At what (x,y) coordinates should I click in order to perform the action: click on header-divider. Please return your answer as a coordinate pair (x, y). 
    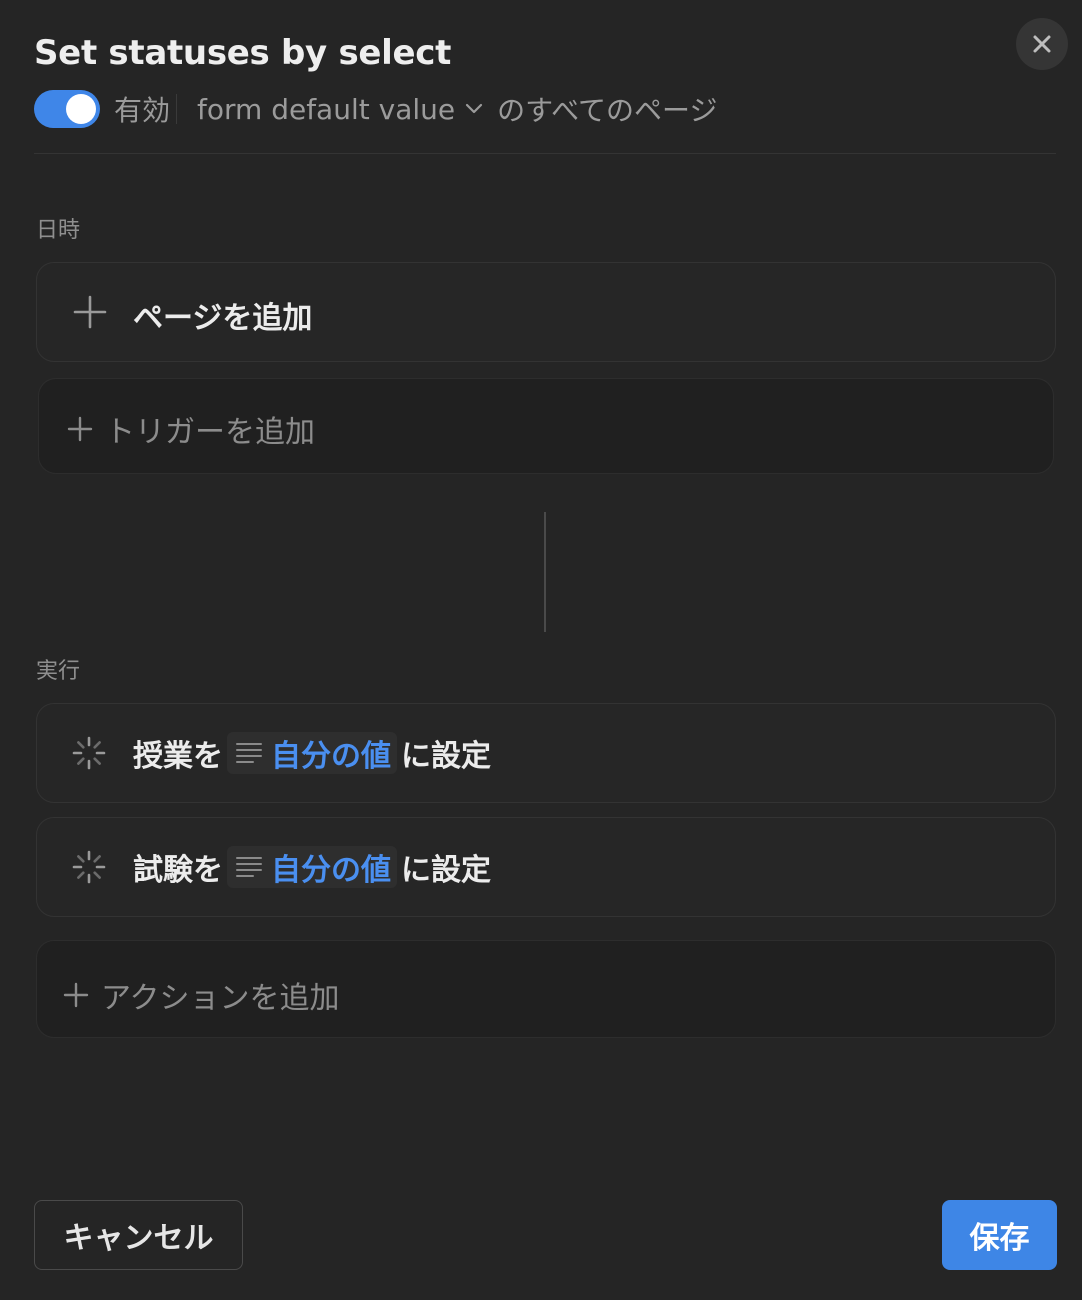
    Looking at the image, I should click on (545, 153).